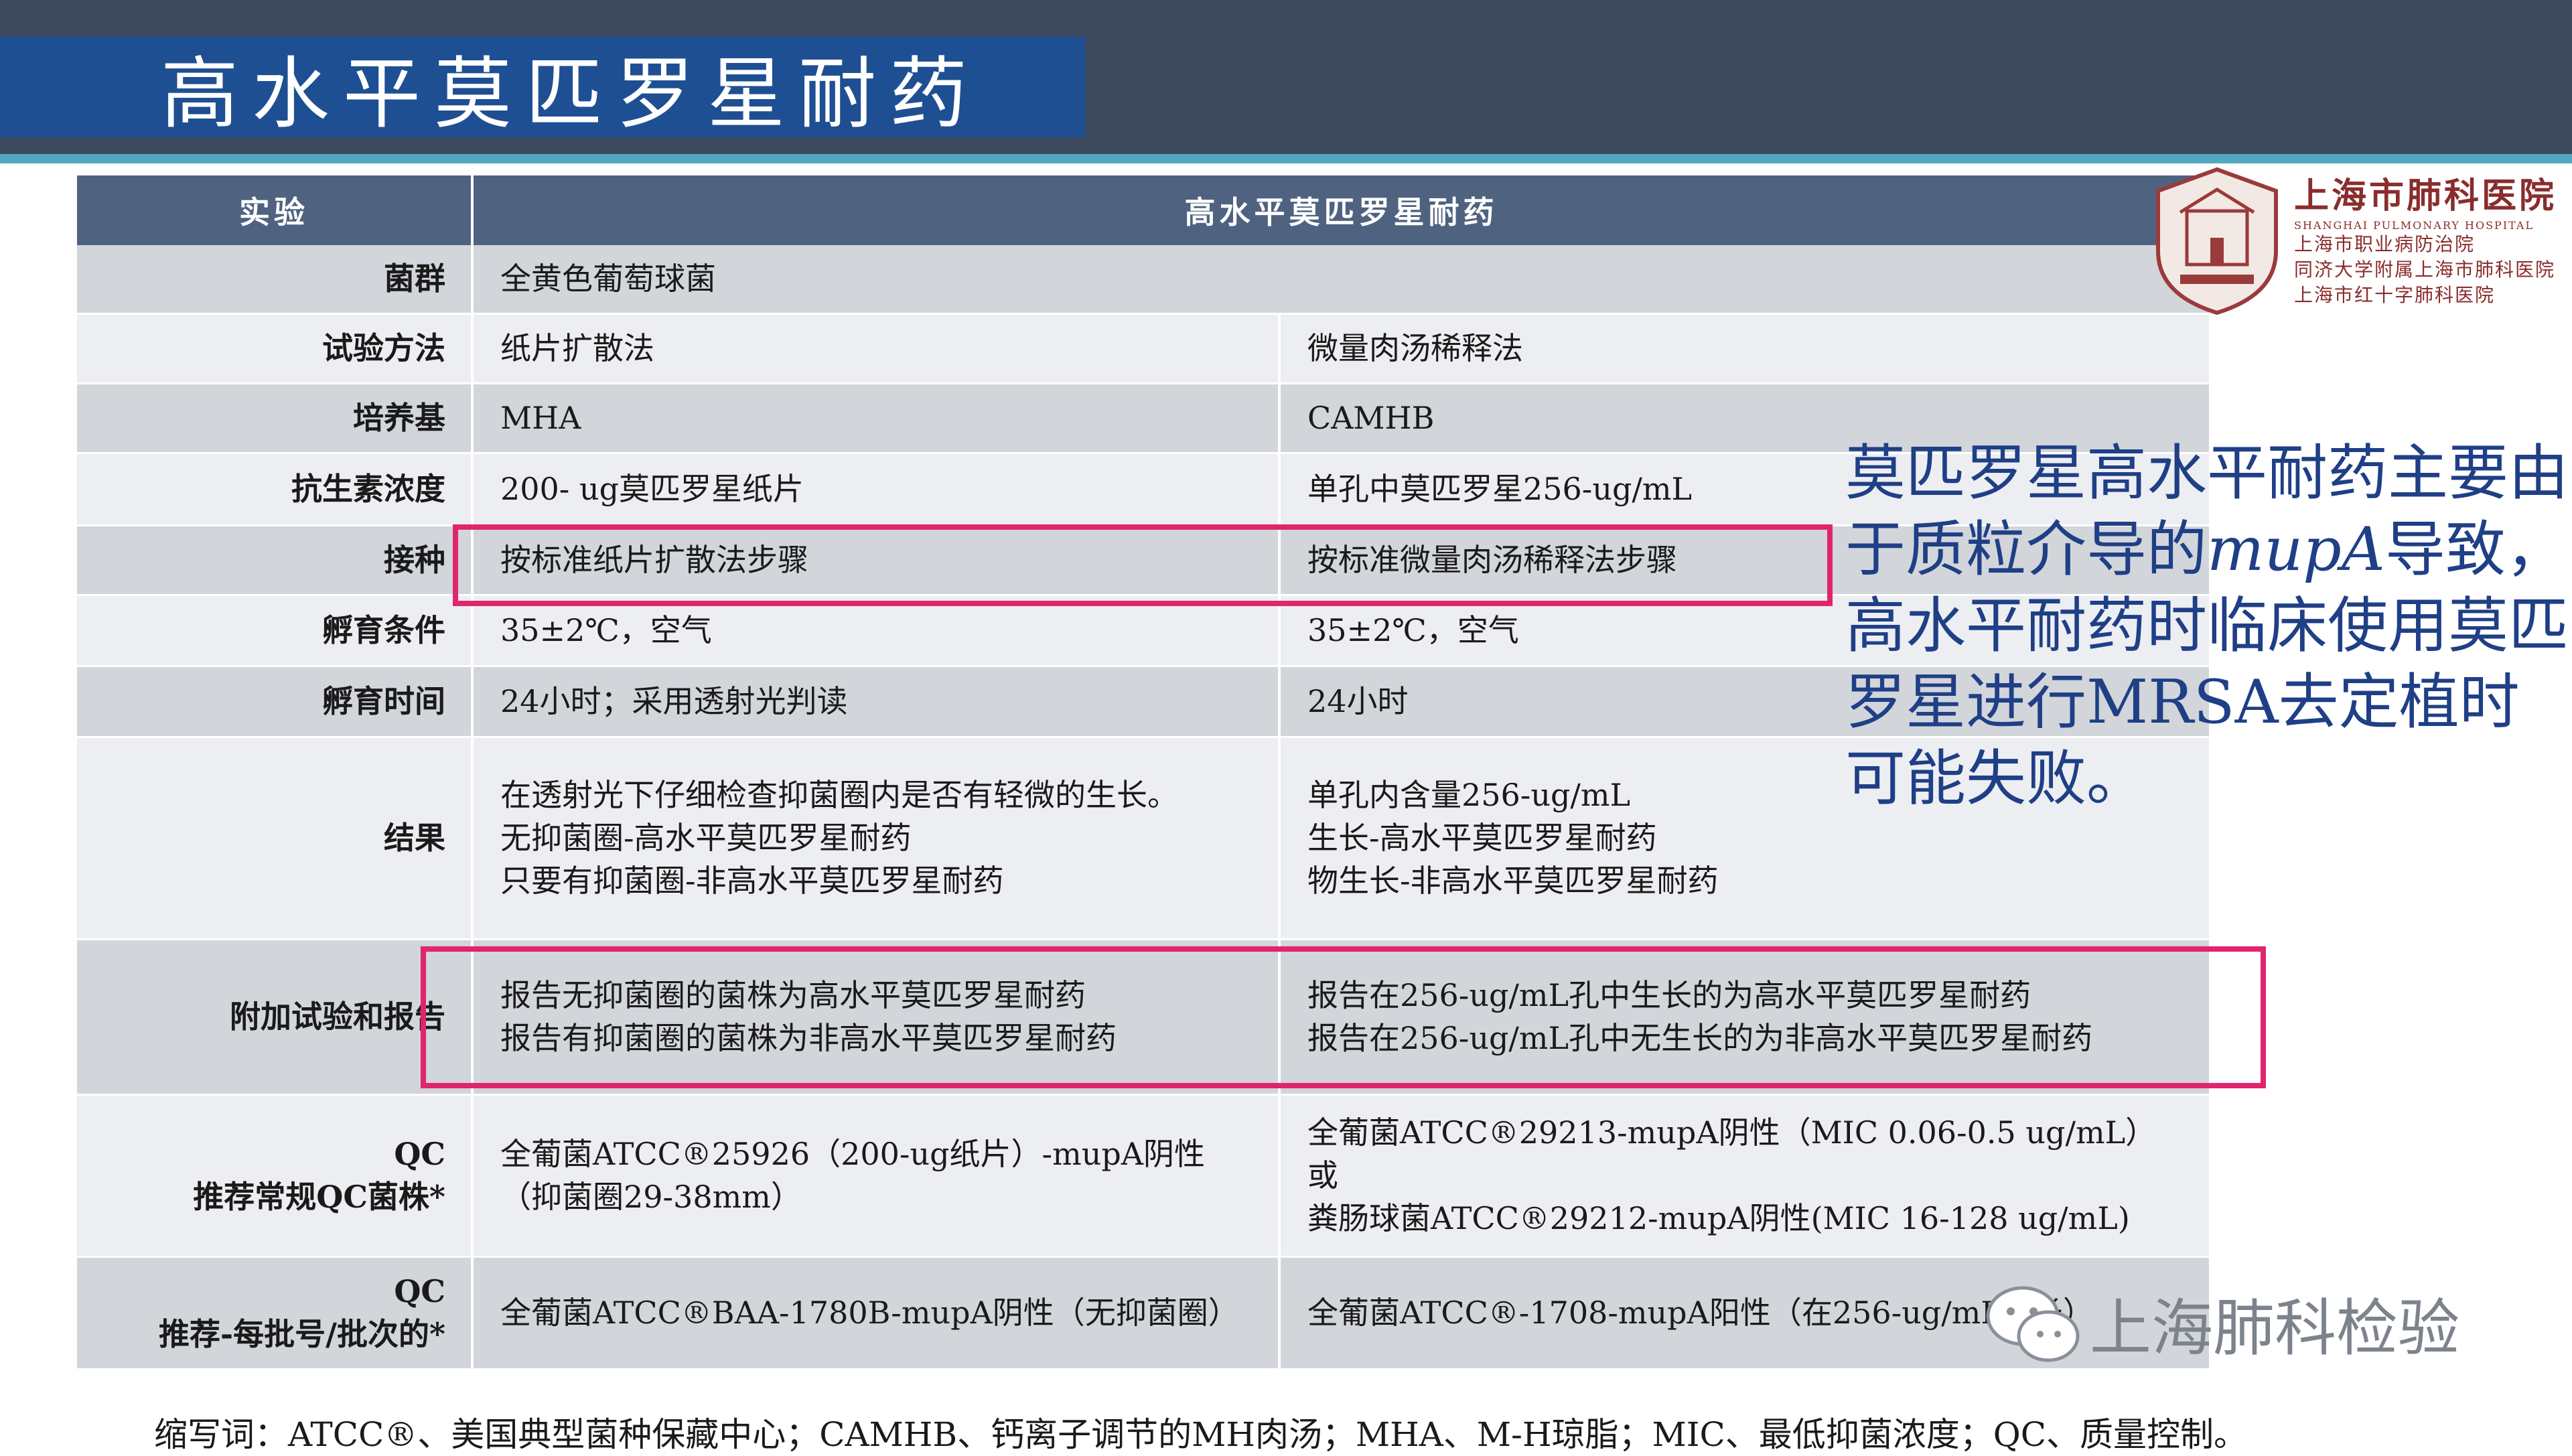 Image resolution: width=2572 pixels, height=1456 pixels. Describe the element at coordinates (2385, 244) in the screenshot. I see `logo-sub-line: 上海市职业病防治院` at that location.